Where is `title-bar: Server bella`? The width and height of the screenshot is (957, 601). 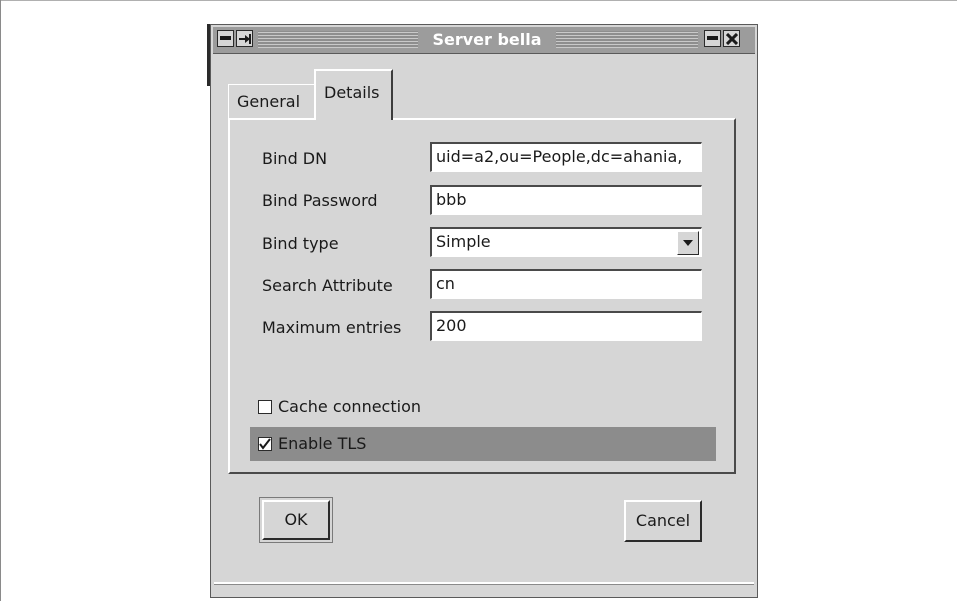
title-bar: Server bella is located at coordinates (484, 40).